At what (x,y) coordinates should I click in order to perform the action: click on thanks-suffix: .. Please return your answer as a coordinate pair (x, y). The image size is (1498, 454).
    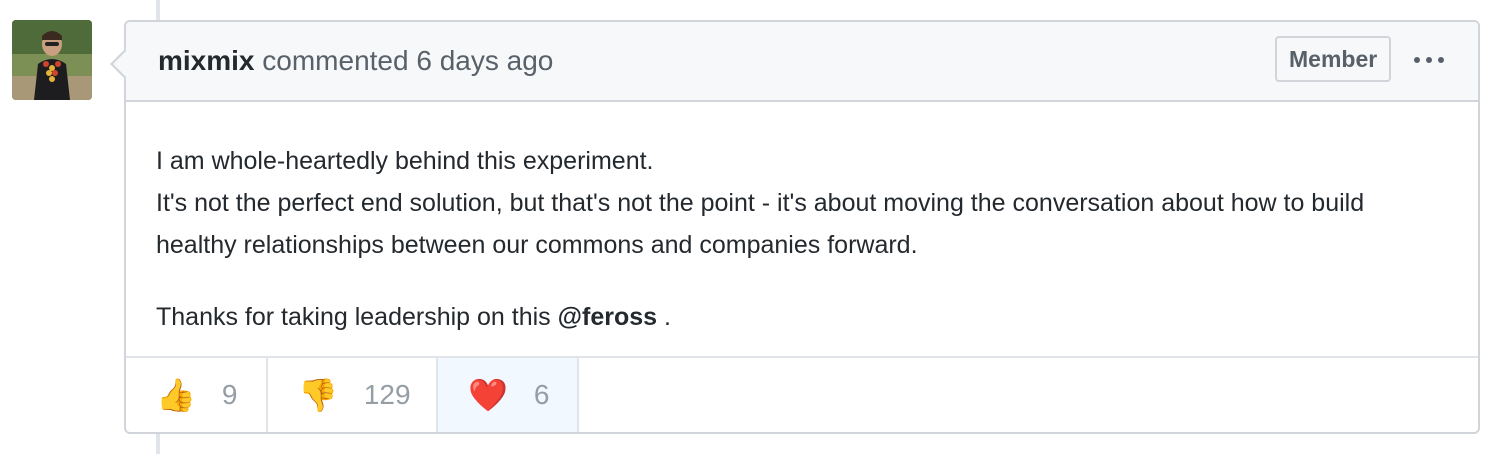
    Looking at the image, I should click on (664, 317).